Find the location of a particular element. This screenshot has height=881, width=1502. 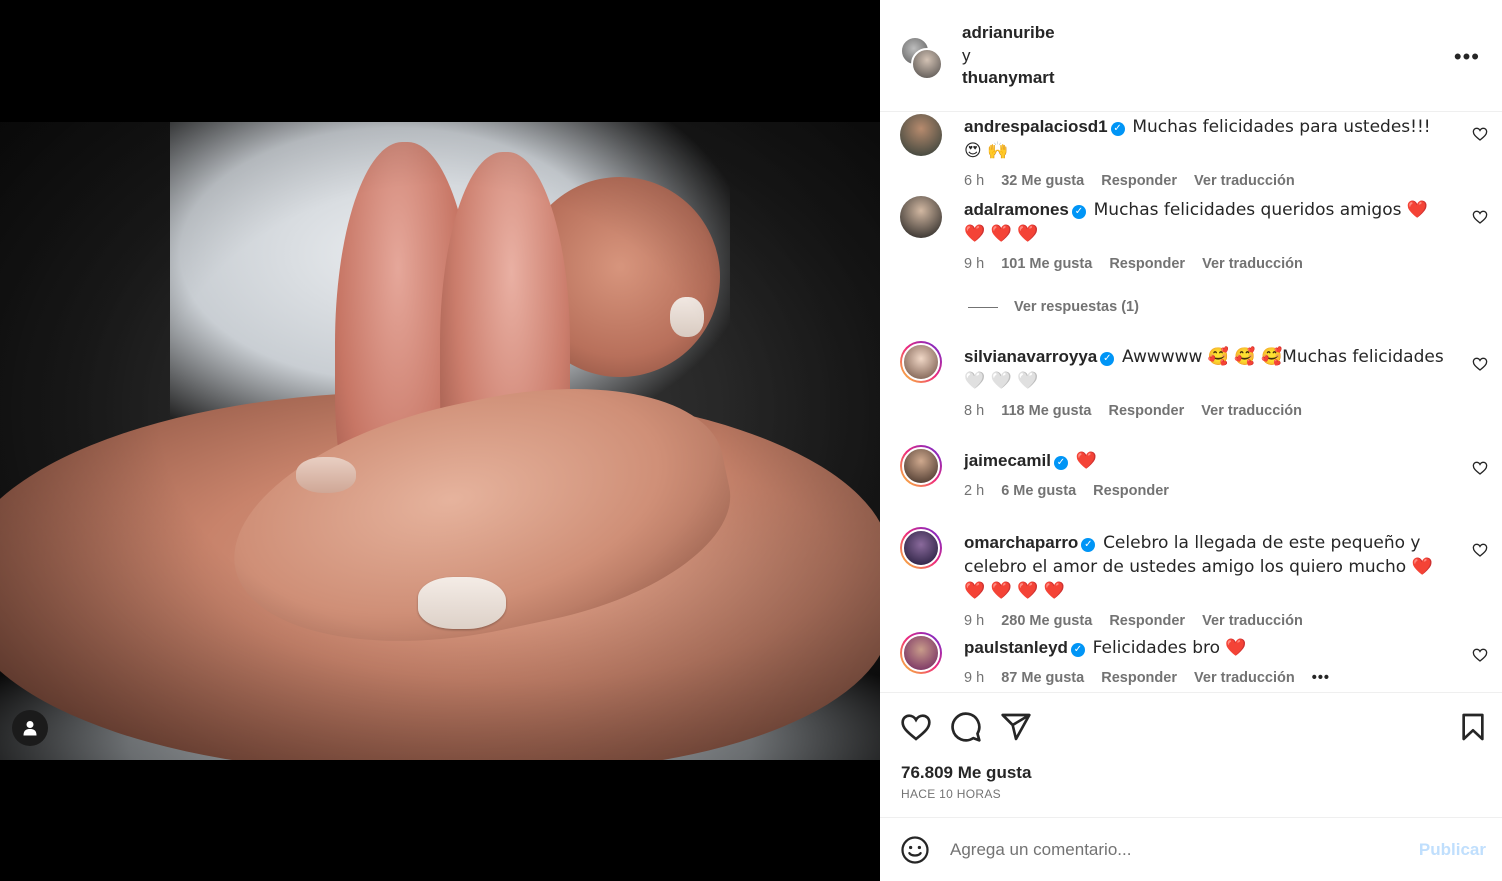

comment-username: adalramones is located at coordinates (1016, 209).